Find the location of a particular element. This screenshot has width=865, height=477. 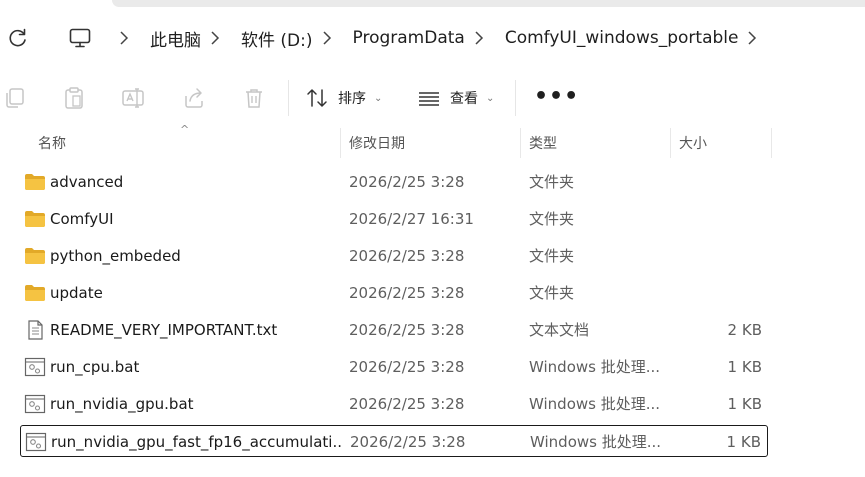

refresh-icon is located at coordinates (18, 38).